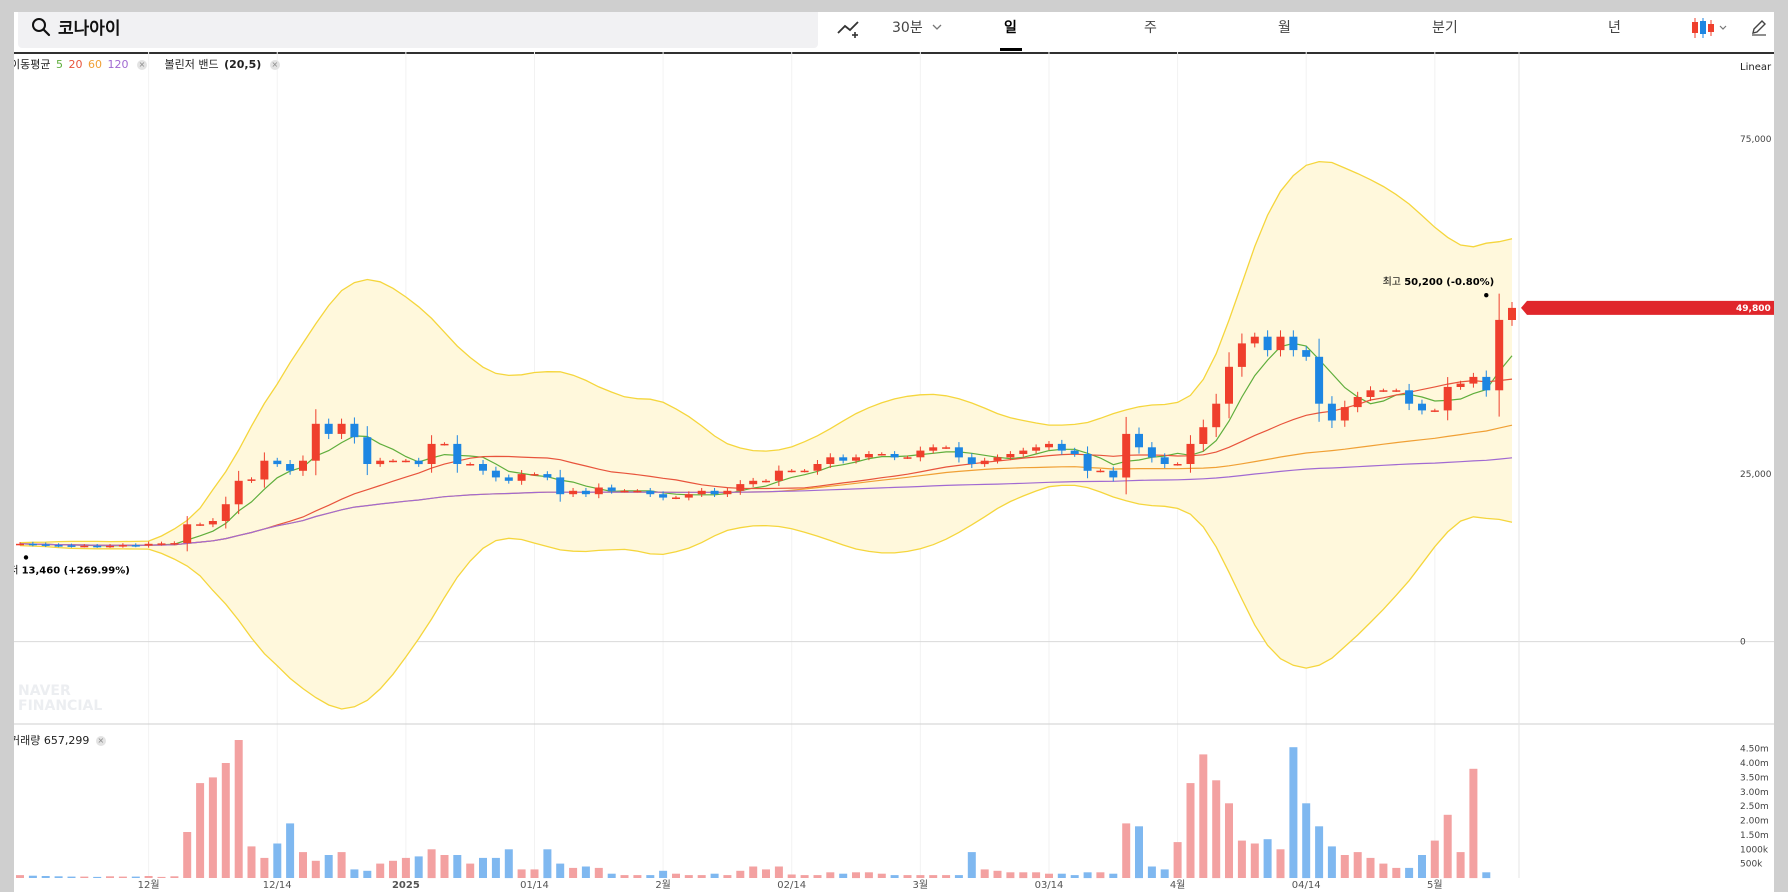 The height and width of the screenshot is (892, 1788). I want to click on remove-volume-icon: ×, so click(100, 741).